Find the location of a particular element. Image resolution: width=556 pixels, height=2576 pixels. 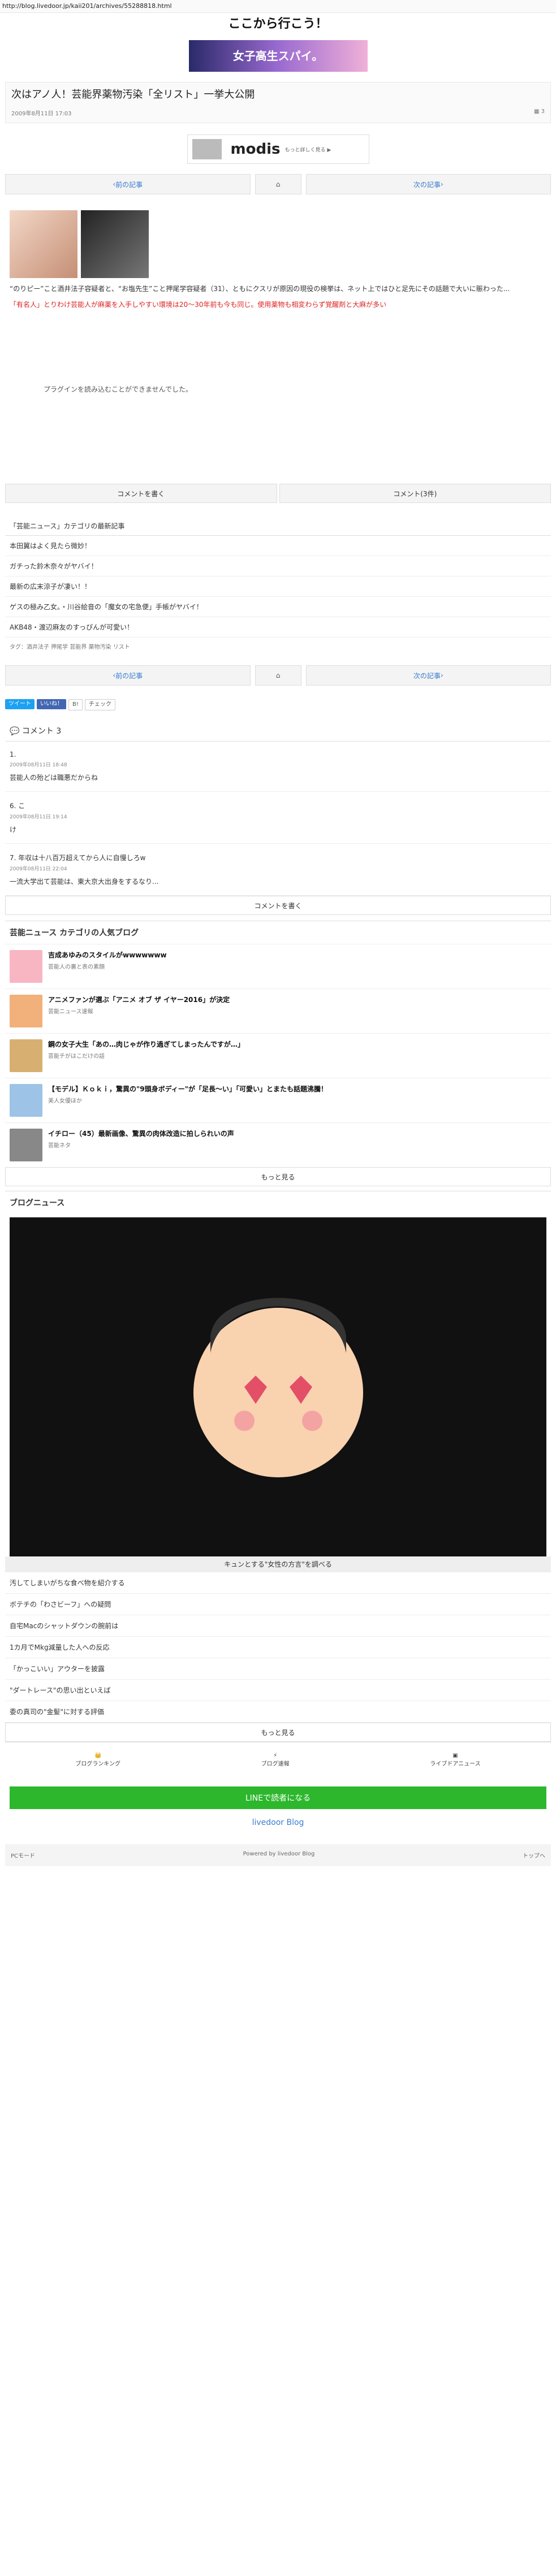

powered-by: Powered by livedoor Blog is located at coordinates (279, 1854).